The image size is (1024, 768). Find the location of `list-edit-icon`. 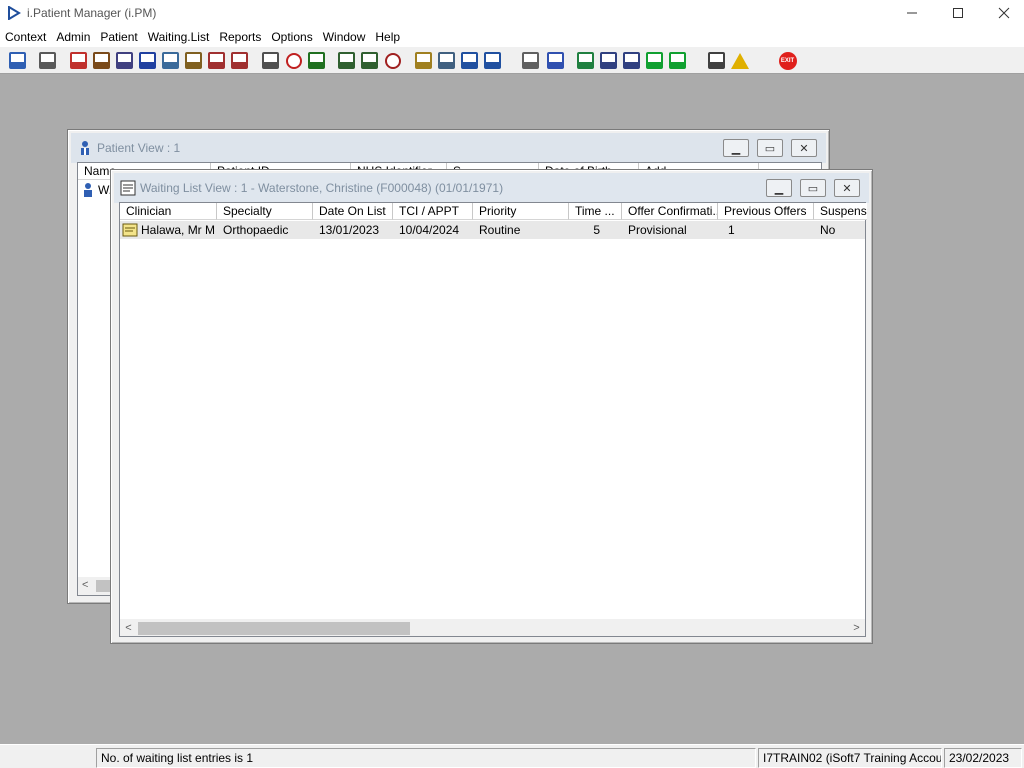

list-edit-icon is located at coordinates (369, 60).